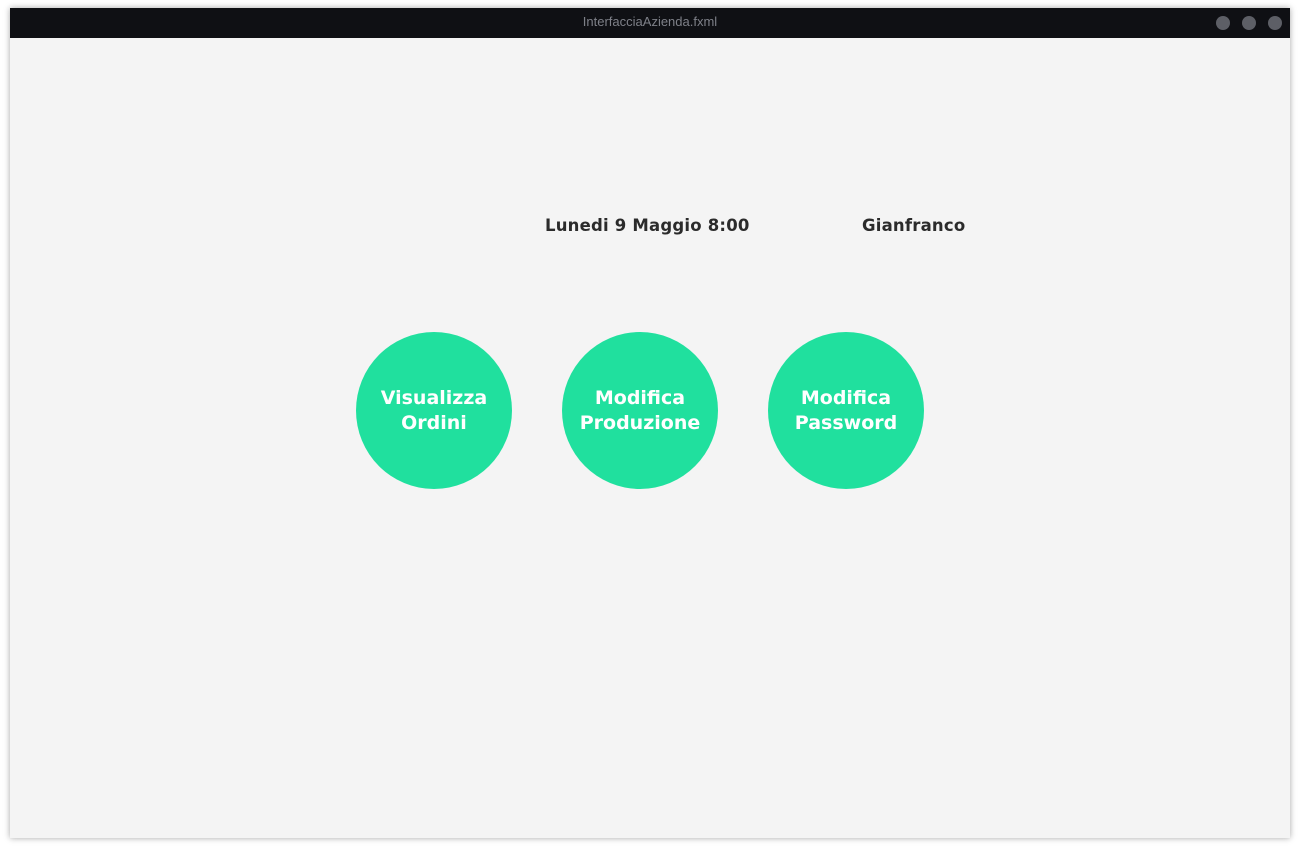  Describe the element at coordinates (1275, 23) in the screenshot. I see `close-icon` at that location.